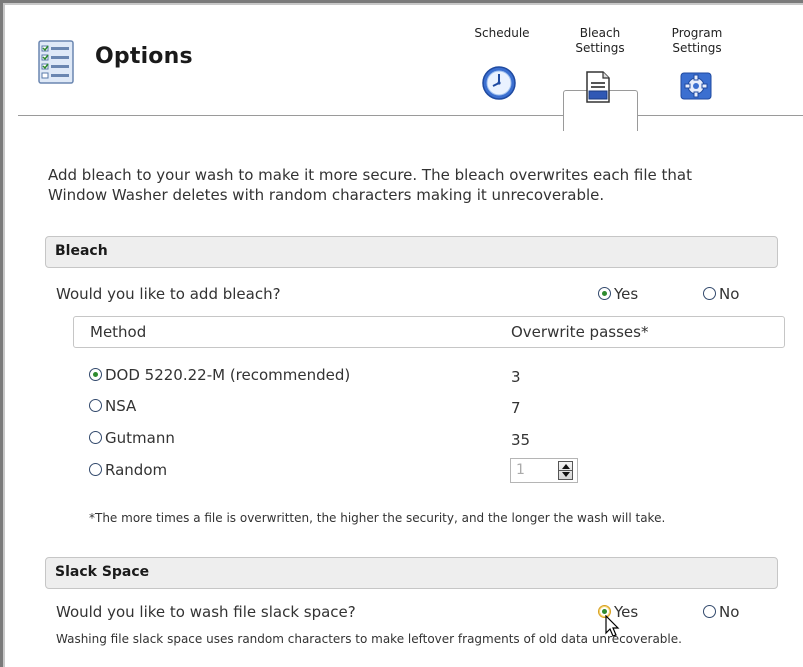 This screenshot has height=667, width=803. What do you see at coordinates (521, 440) in the screenshot?
I see `method-gutmann-passes: 35` at bounding box center [521, 440].